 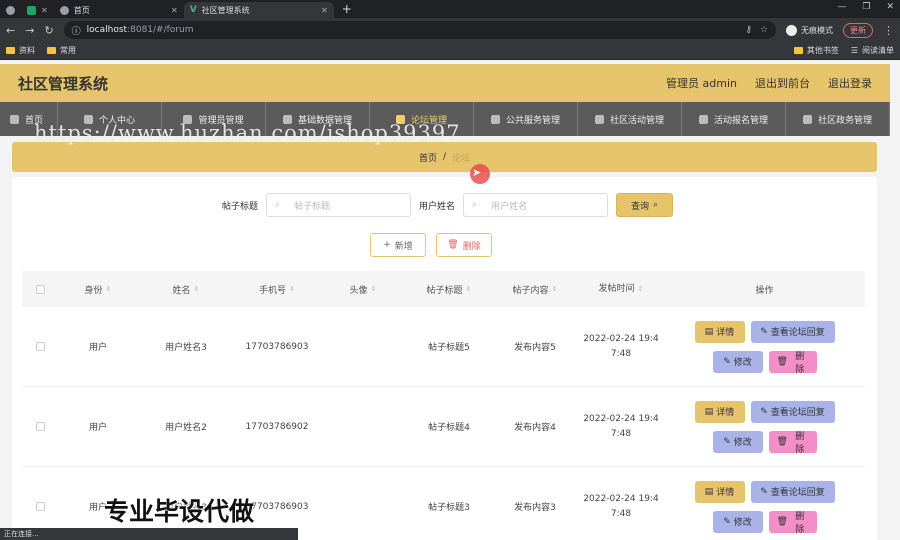 I want to click on nav-activity-signup: 活动报名管理, so click(x=734, y=119).